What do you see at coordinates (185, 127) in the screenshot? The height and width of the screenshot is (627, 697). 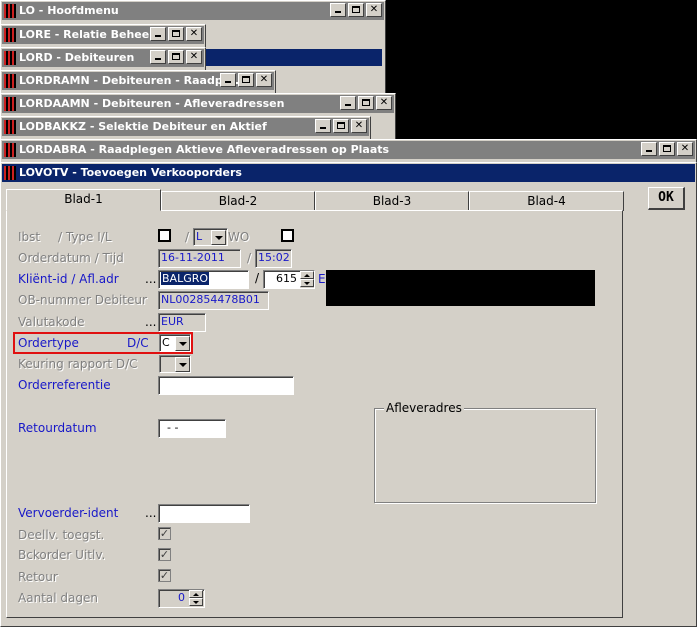 I see `titlebar-selektie-debiteur: LODBAKKZ - Selektie Debiteur en Aktief` at bounding box center [185, 127].